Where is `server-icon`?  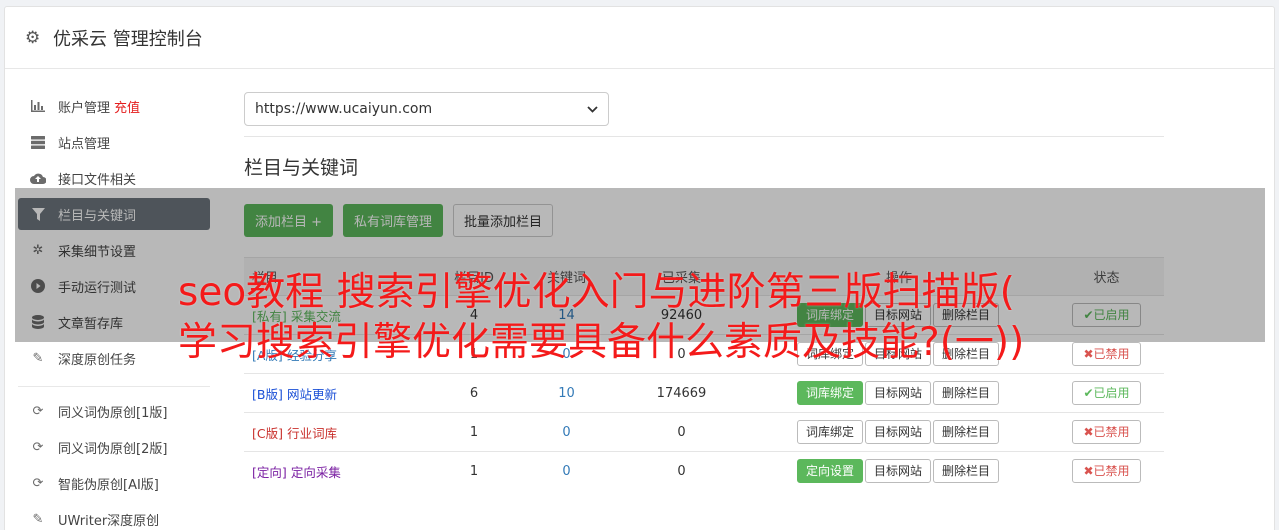
server-icon is located at coordinates (38, 142).